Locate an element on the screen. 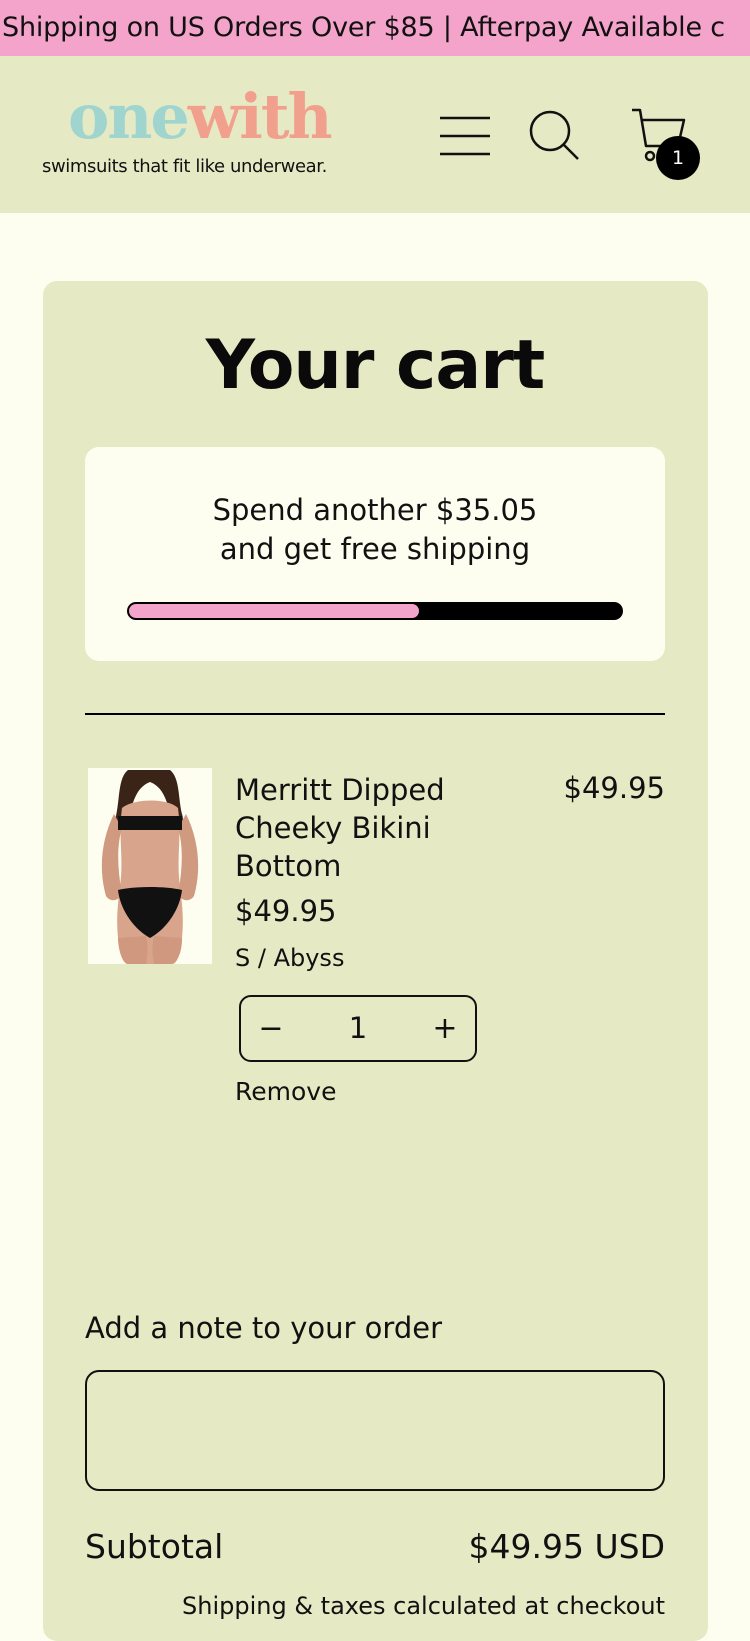 This screenshot has width=750, height=1641. product-image is located at coordinates (150, 866).